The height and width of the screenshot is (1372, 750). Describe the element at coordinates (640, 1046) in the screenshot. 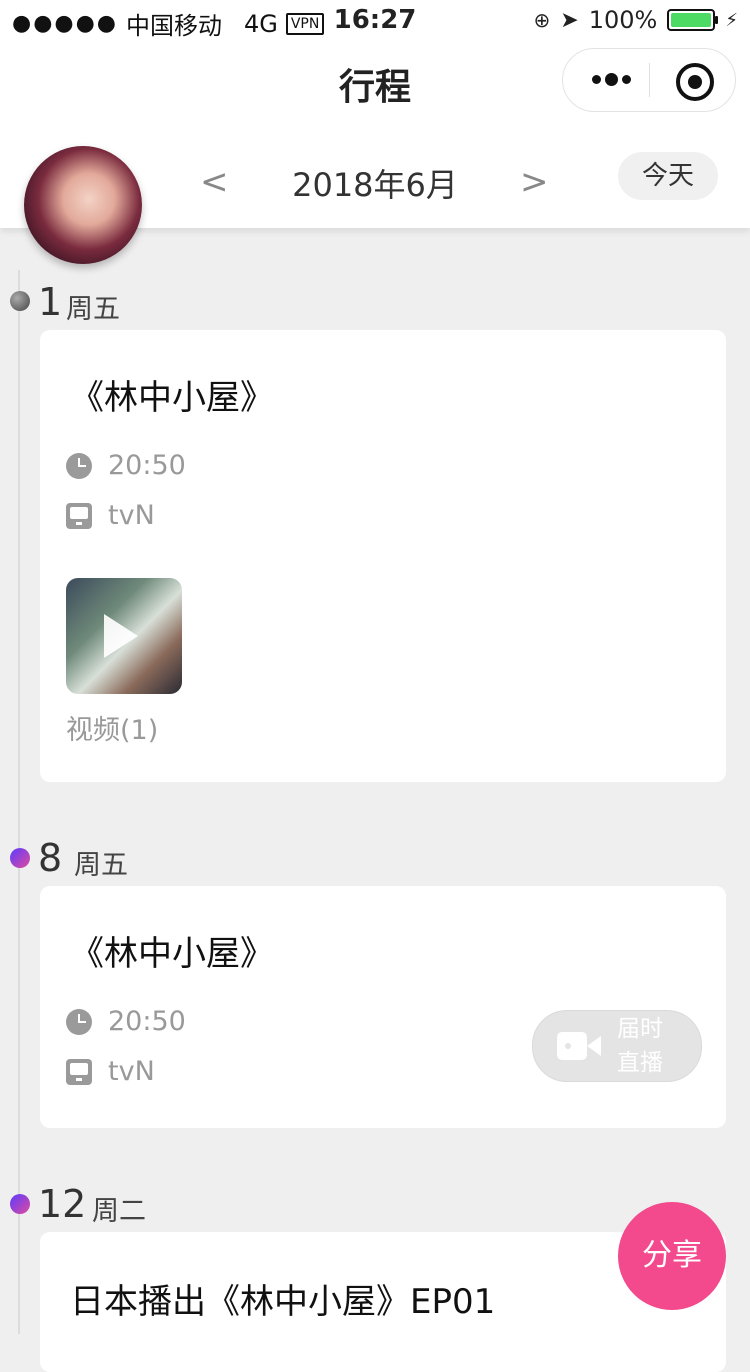

I see `live-label: 届时直播` at that location.